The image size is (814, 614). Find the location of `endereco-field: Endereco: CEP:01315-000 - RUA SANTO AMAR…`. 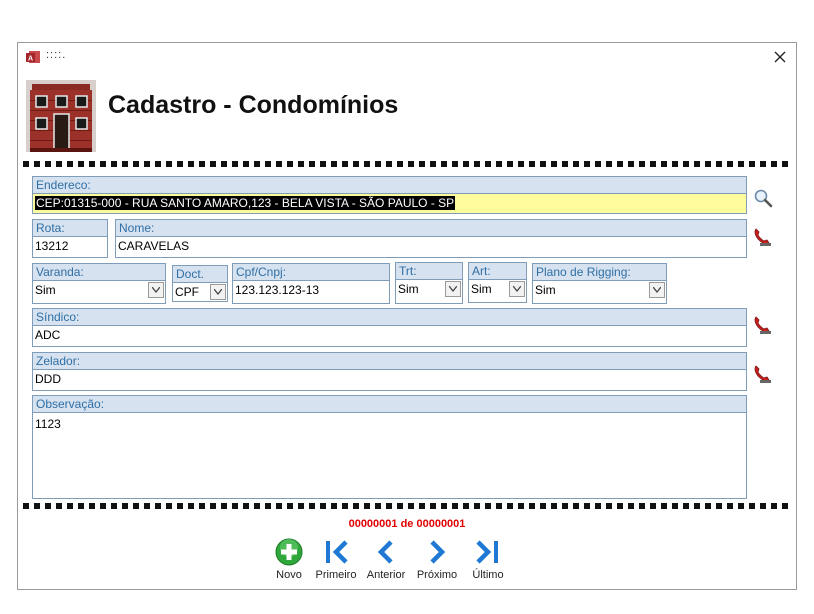

endereco-field: Endereco: CEP:01315-000 - RUA SANTO AMAR… is located at coordinates (389, 195).